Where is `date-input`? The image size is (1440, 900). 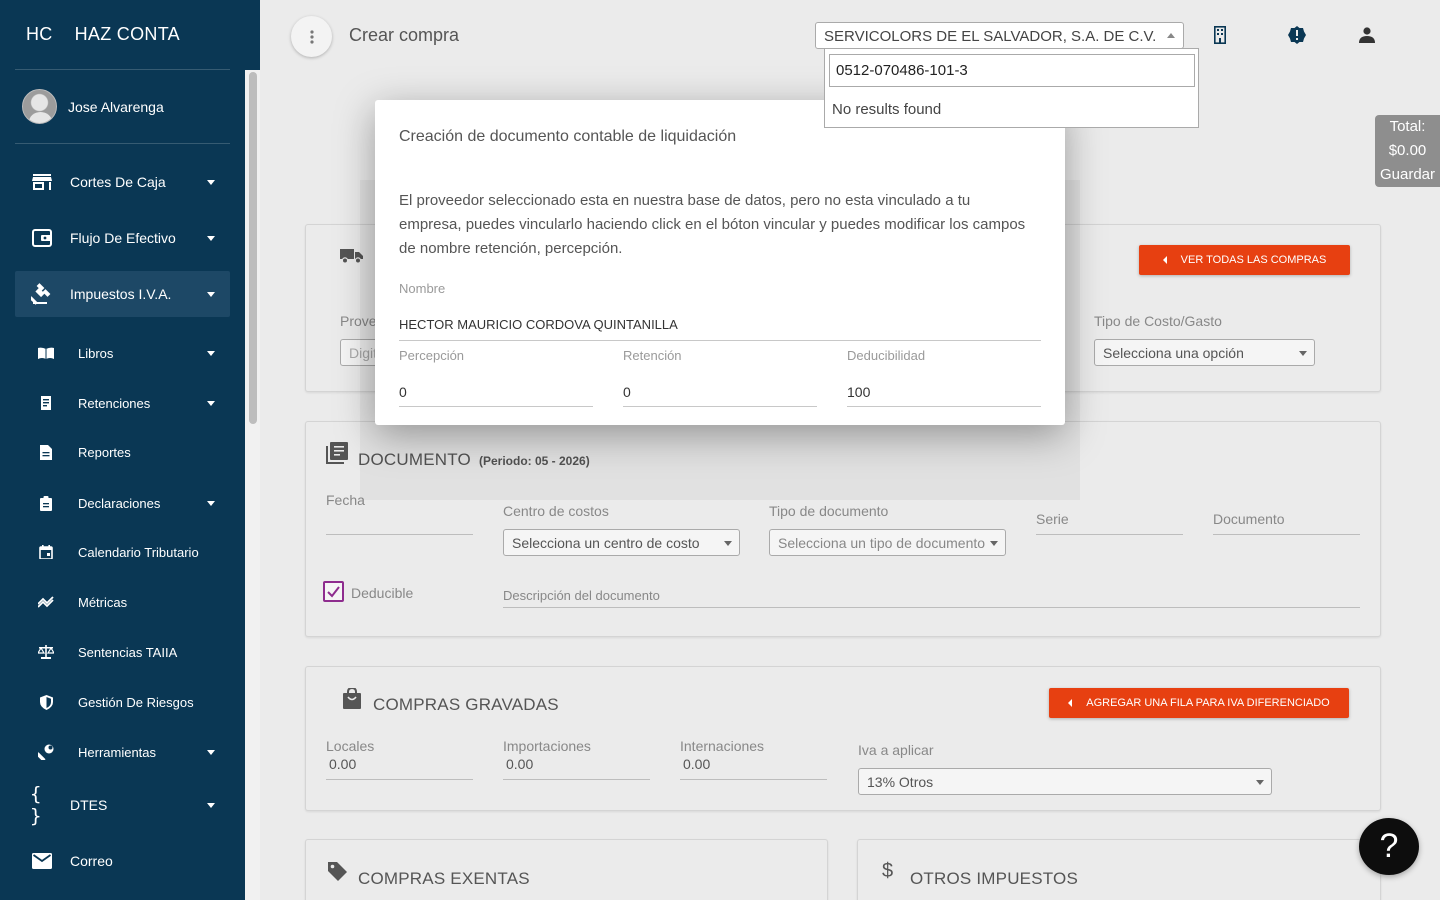 date-input is located at coordinates (399, 534).